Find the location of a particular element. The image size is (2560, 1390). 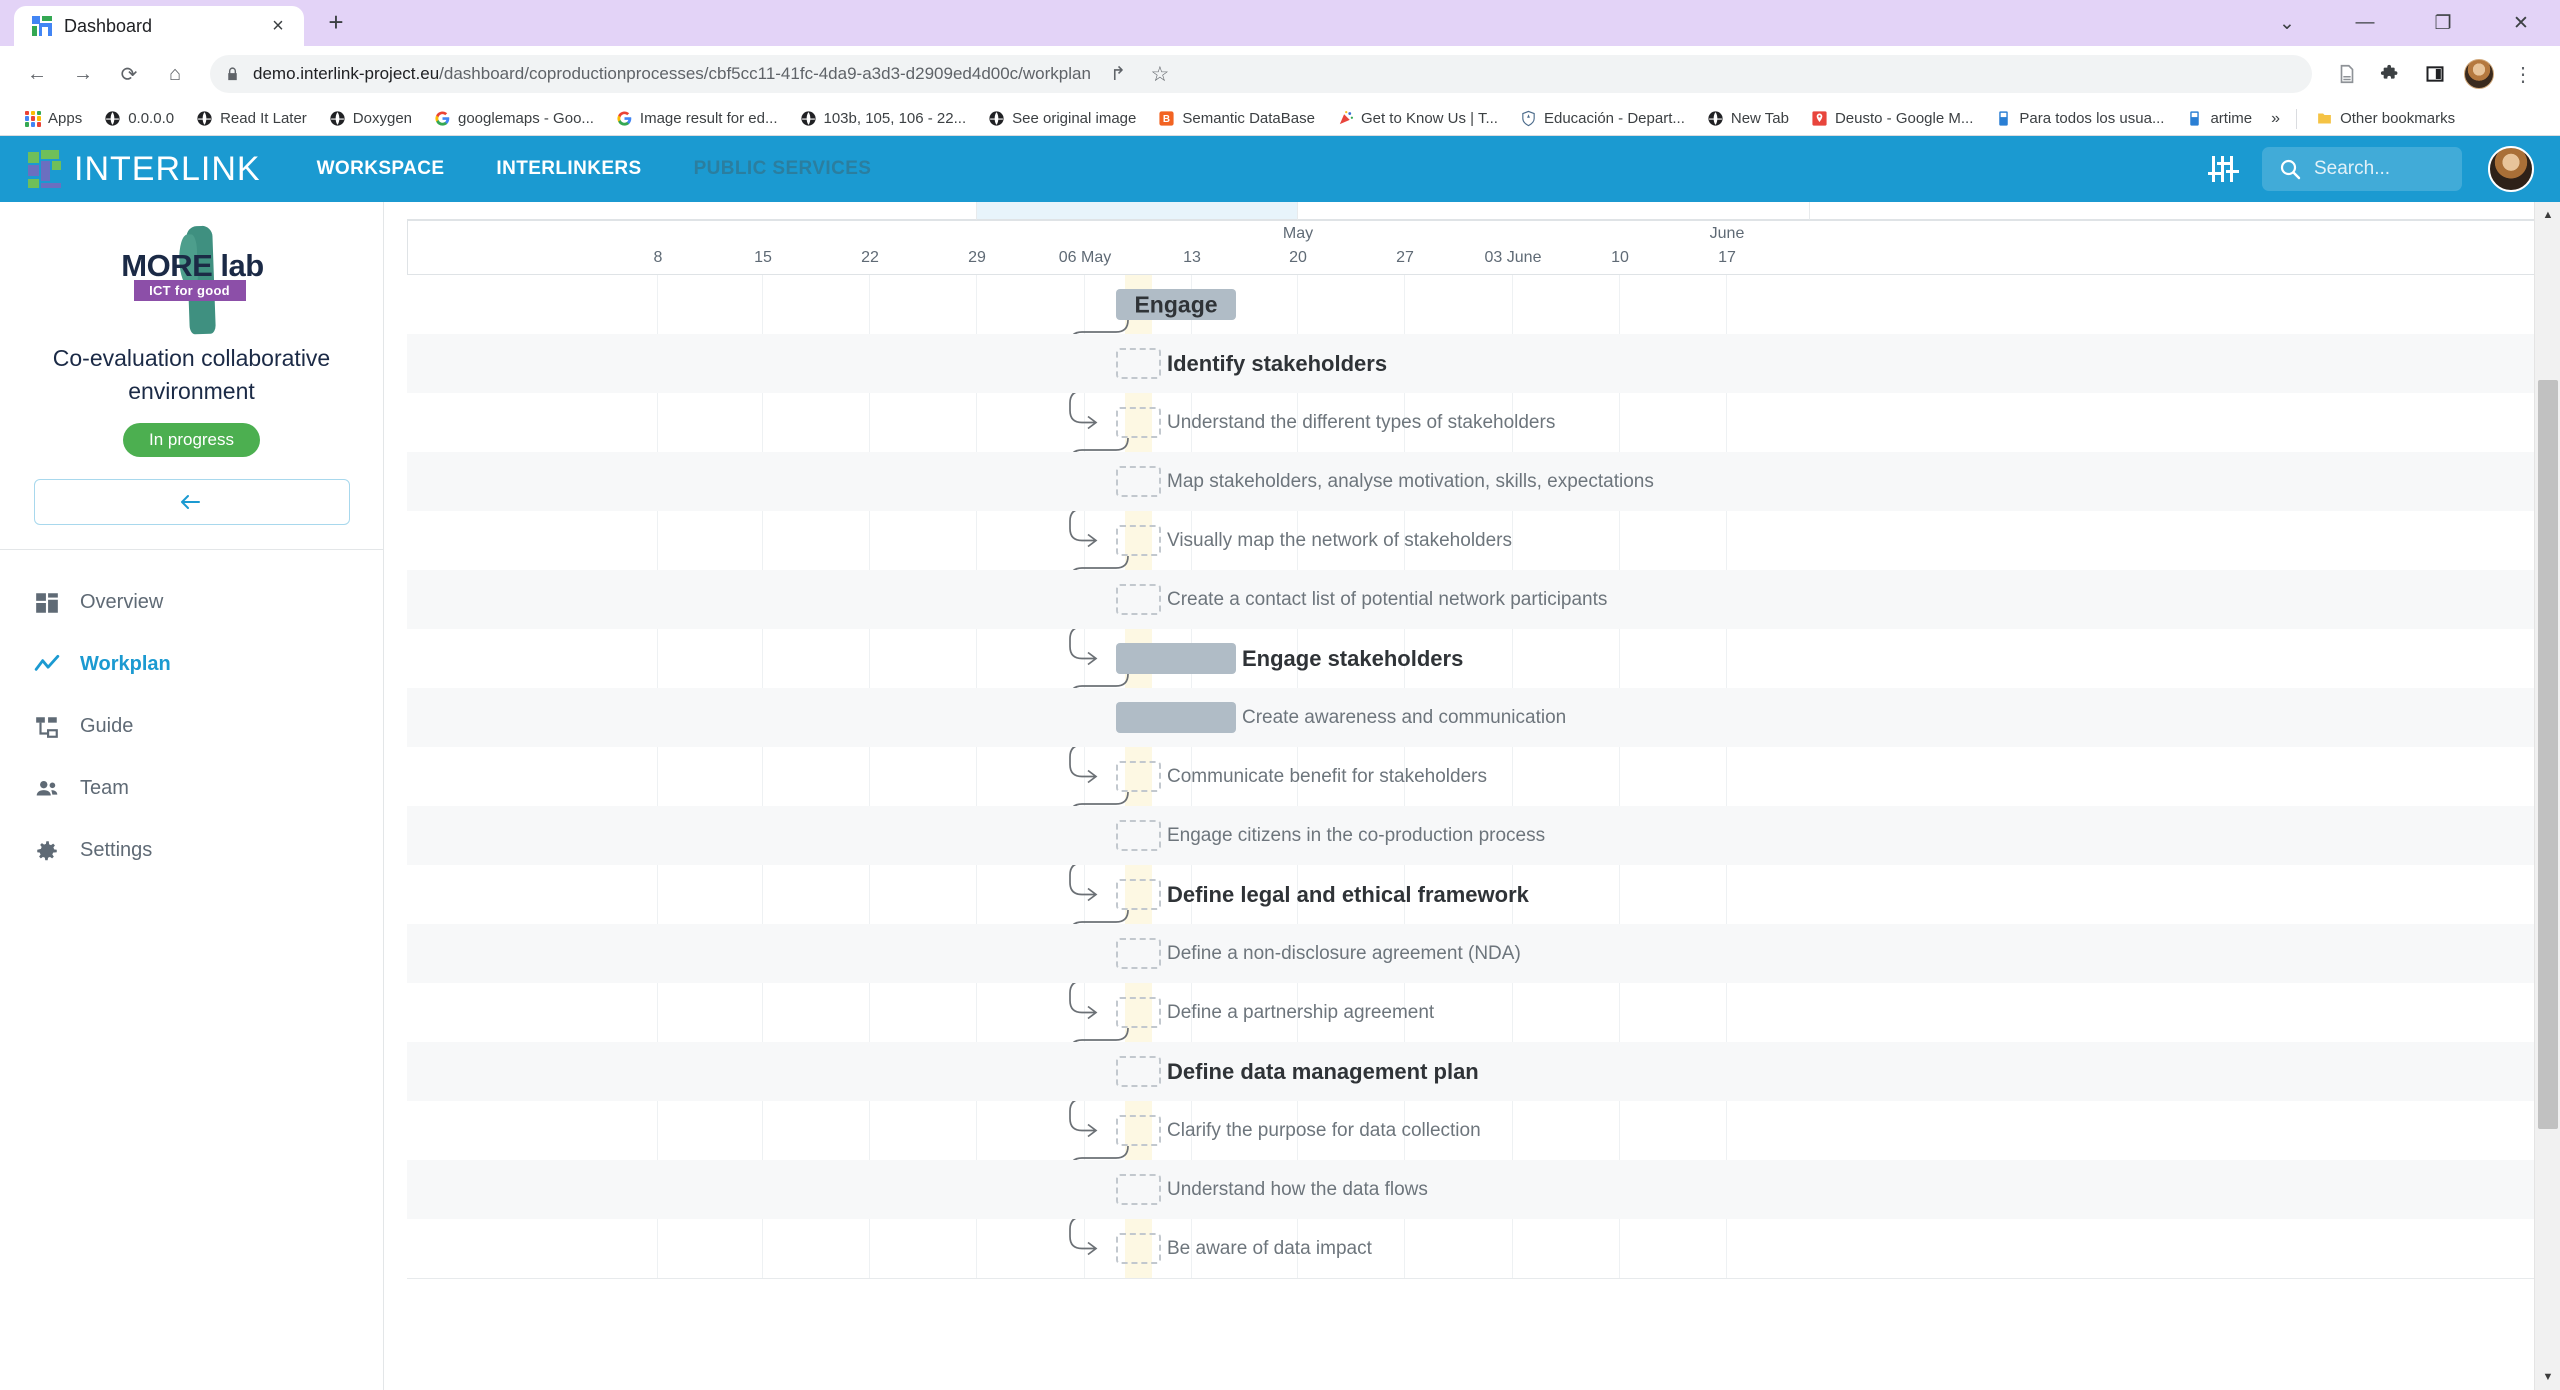

apps-grid-icon is located at coordinates (33, 118).